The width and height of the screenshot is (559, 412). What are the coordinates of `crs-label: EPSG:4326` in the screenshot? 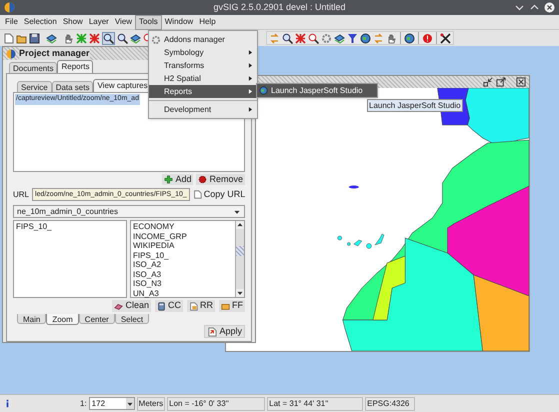 It's located at (390, 403).